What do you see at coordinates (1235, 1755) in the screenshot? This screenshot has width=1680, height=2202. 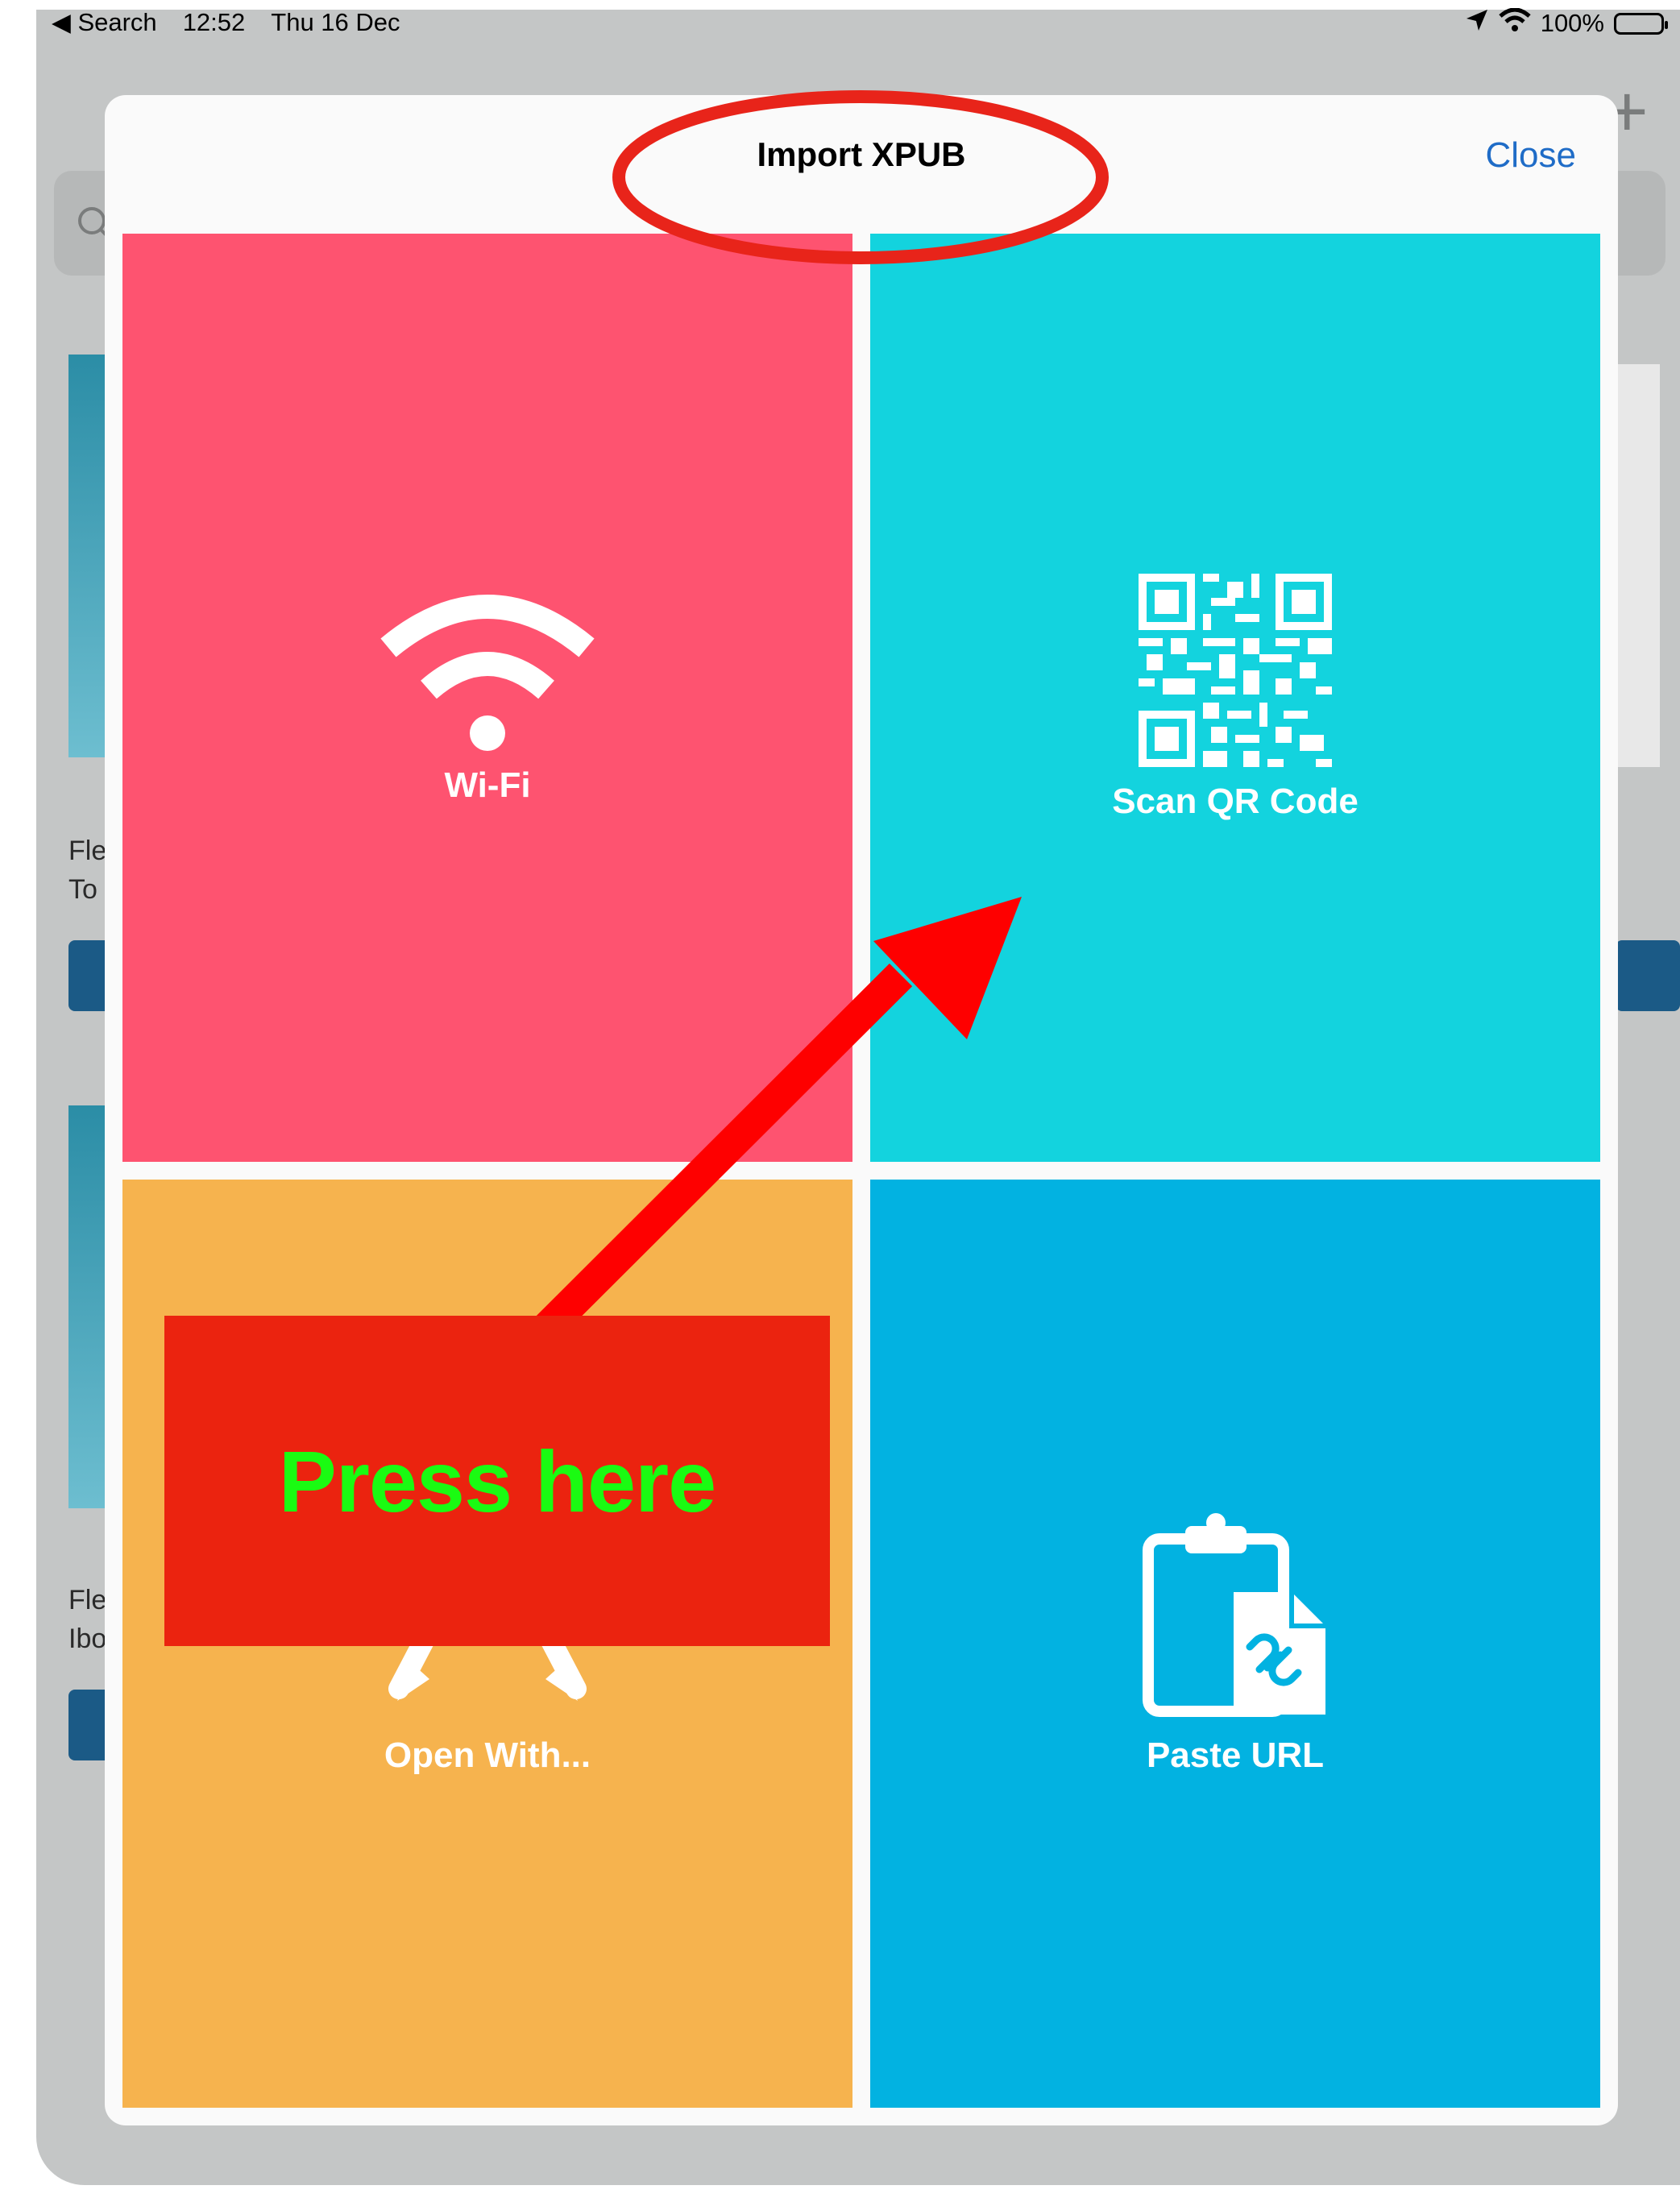 I see `paste-url-label: Paste URL` at bounding box center [1235, 1755].